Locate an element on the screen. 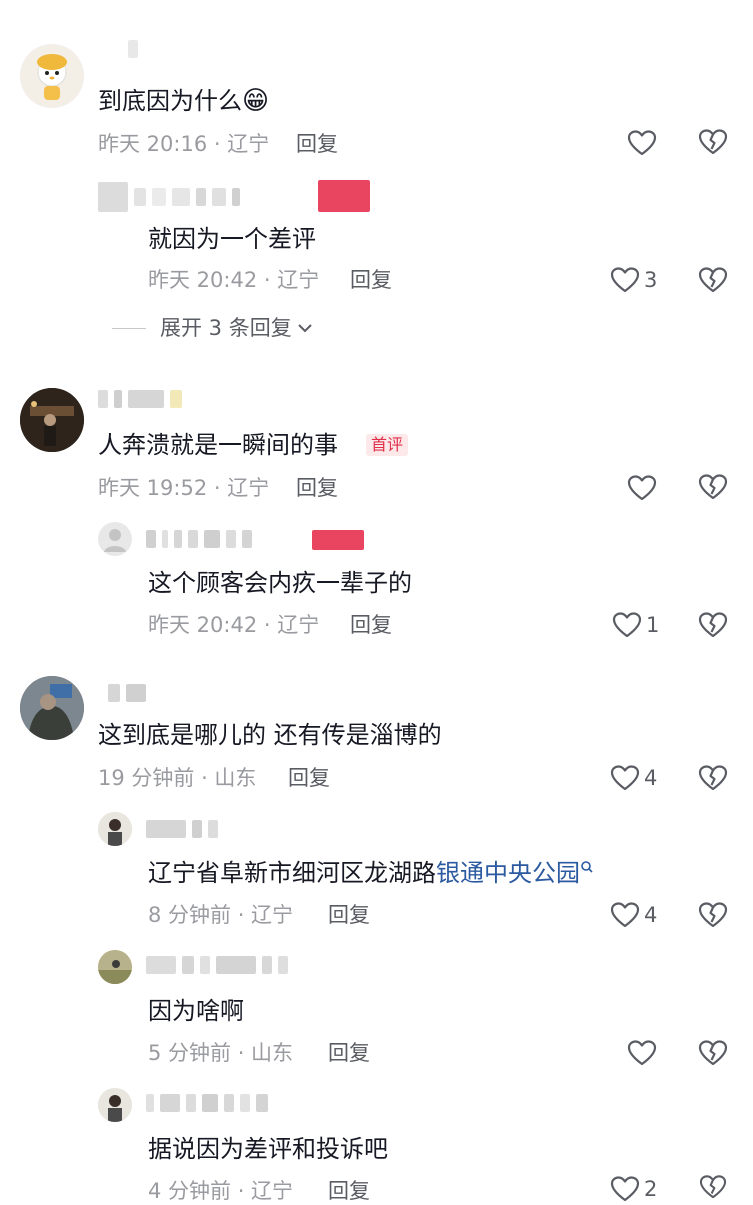  reply-time-location: 4 分钟前 · 辽宁 is located at coordinates (221, 1191).